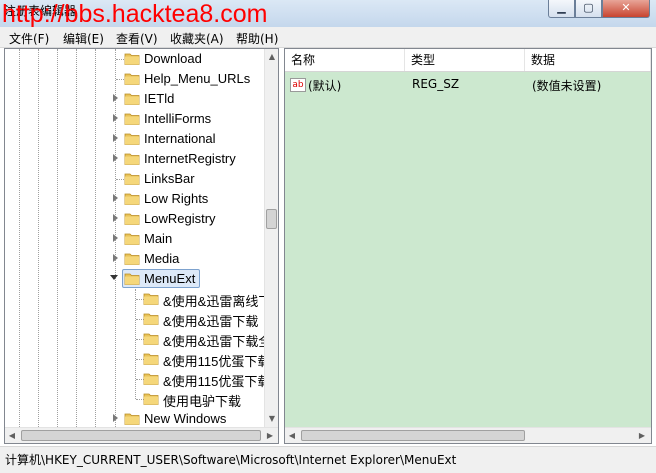  Describe the element at coordinates (465, 60) in the screenshot. I see `column-type: 类型` at that location.